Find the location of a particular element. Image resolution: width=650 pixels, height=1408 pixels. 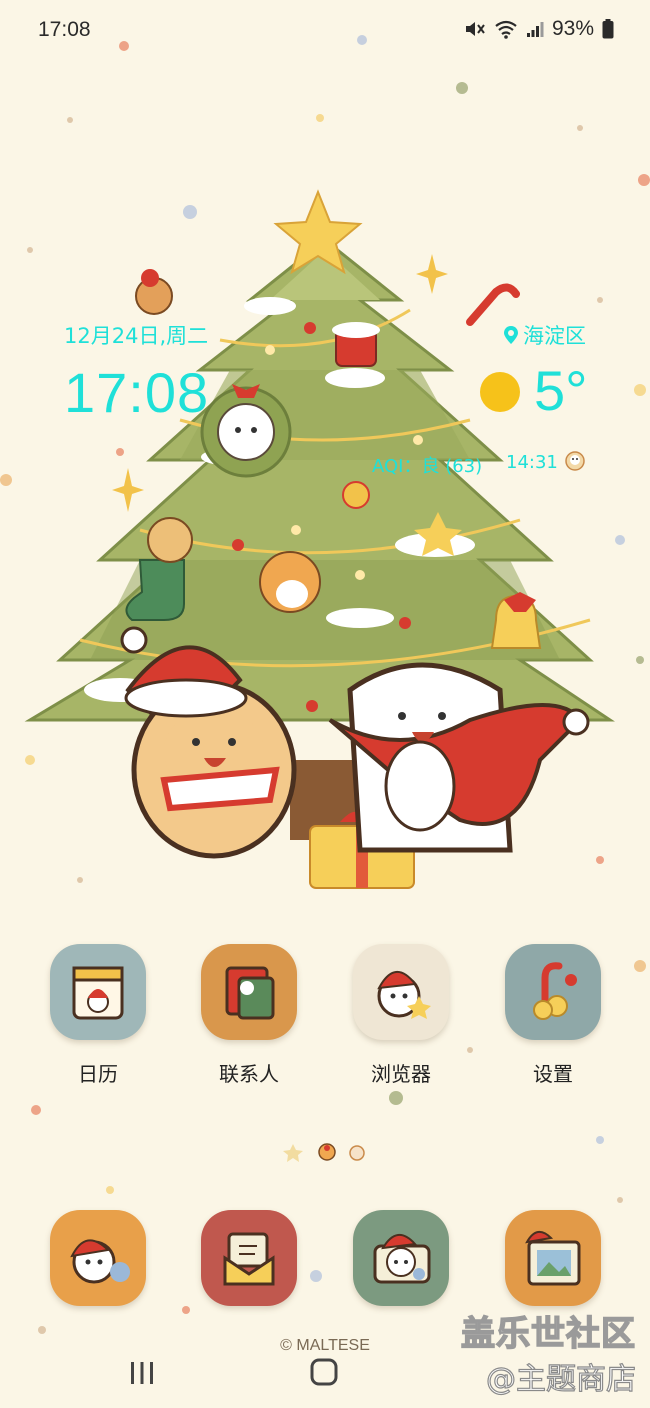

refresh-icon is located at coordinates (575, 461).